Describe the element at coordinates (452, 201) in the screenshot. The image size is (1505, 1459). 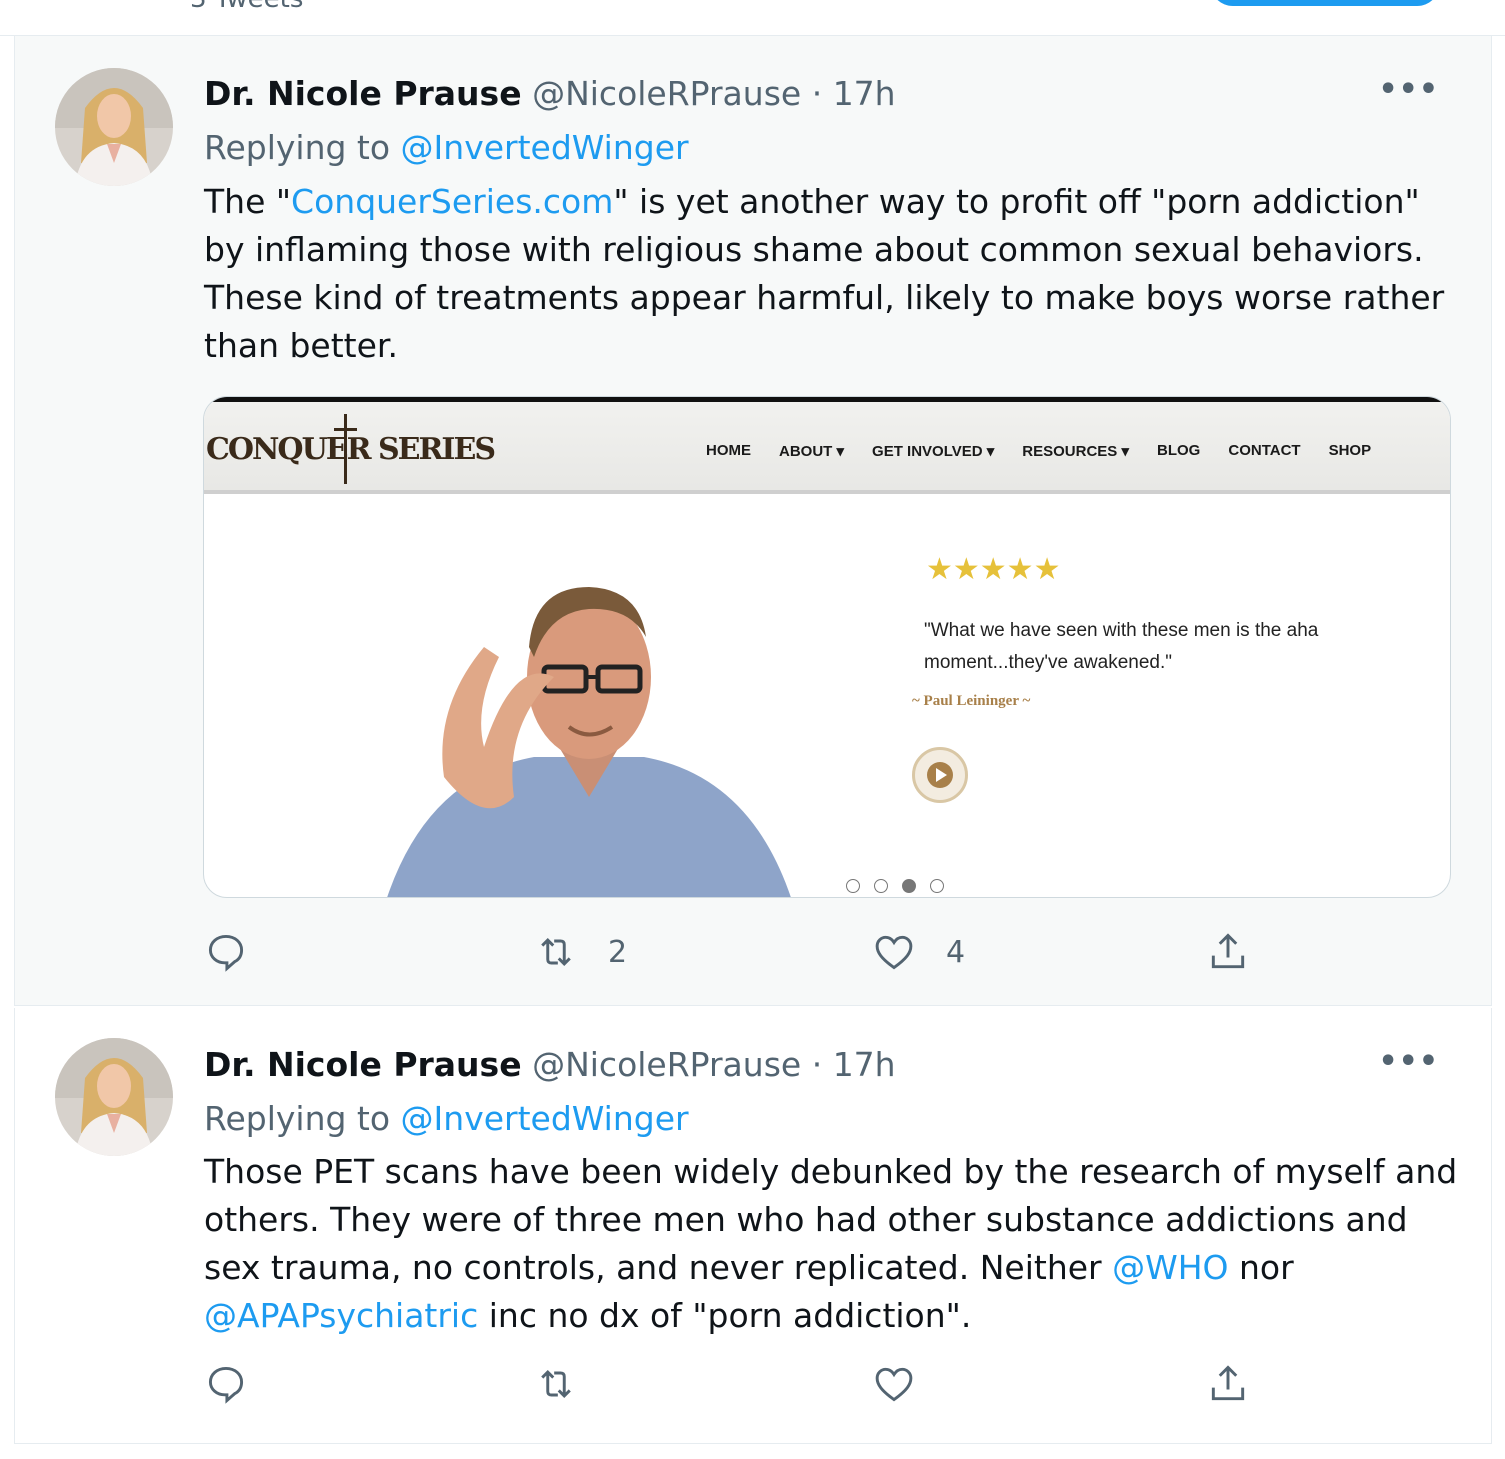
I see `url-link: ConquerSeries.com` at that location.